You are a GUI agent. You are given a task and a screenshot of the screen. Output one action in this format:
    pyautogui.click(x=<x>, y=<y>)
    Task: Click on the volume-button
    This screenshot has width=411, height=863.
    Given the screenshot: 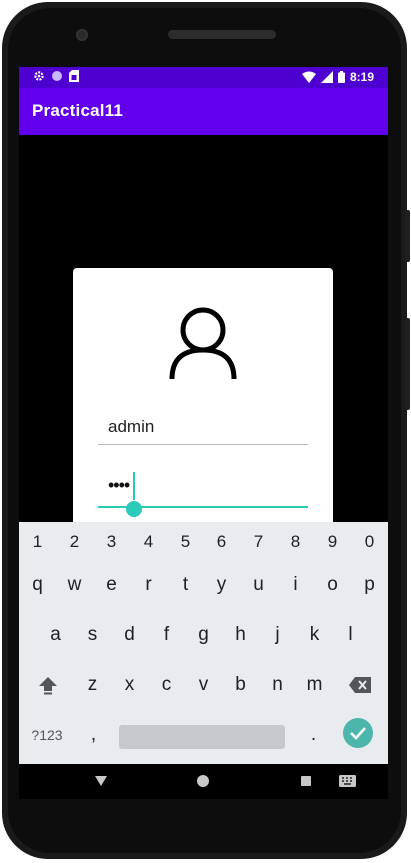 What is the action you would take?
    pyautogui.click(x=407, y=236)
    